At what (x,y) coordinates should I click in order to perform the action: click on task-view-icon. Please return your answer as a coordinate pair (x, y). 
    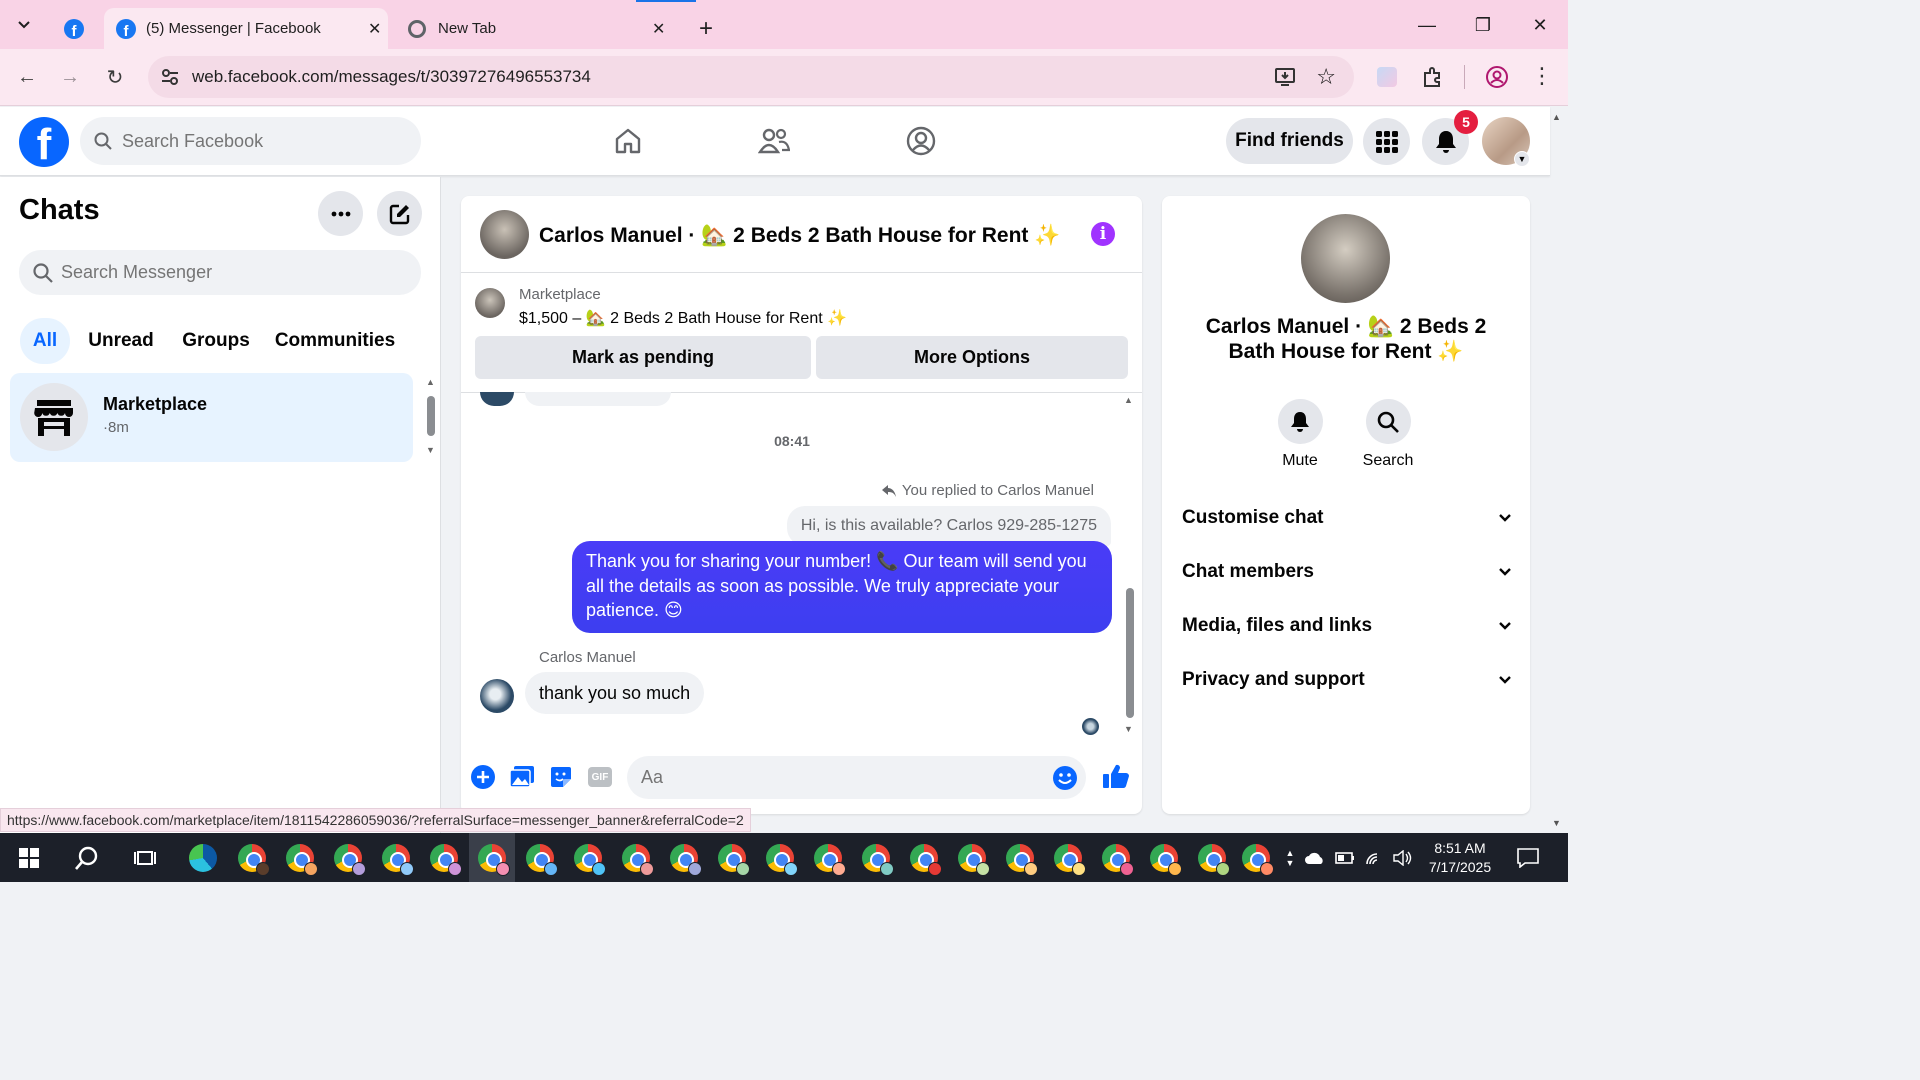
    Looking at the image, I should click on (146, 857).